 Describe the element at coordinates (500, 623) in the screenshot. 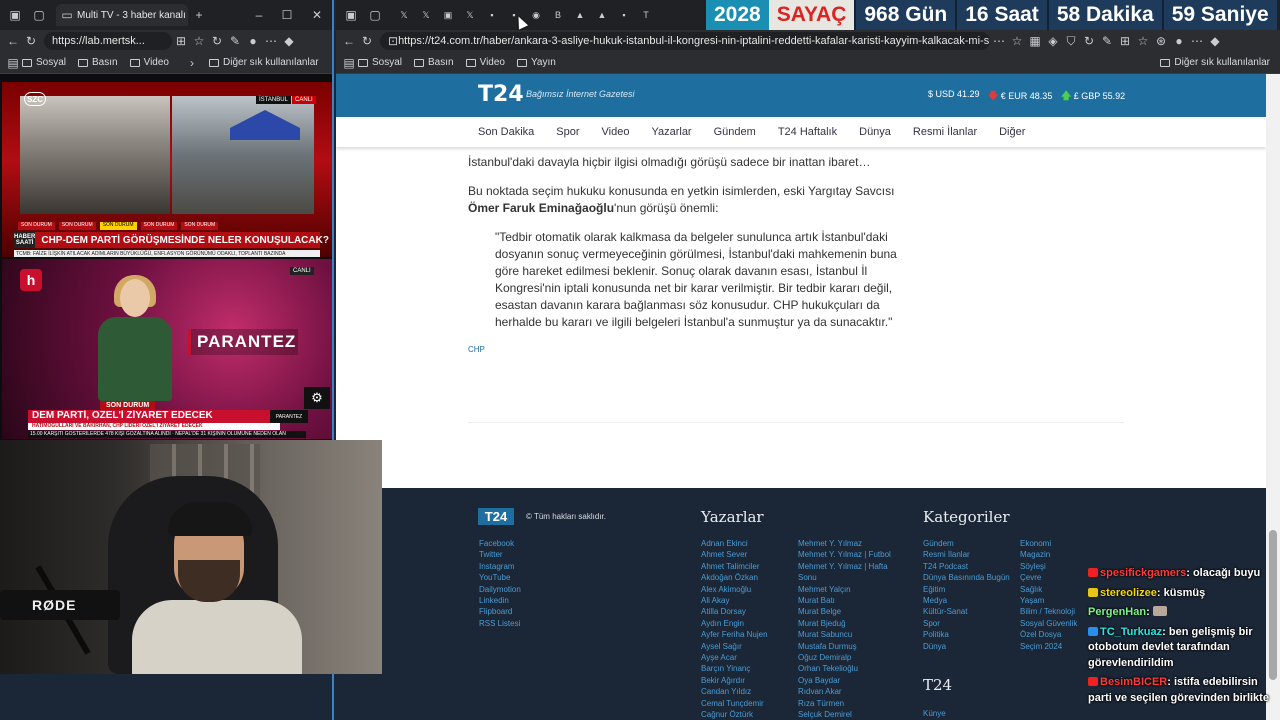

I see `social-link: RSS Listesi` at that location.